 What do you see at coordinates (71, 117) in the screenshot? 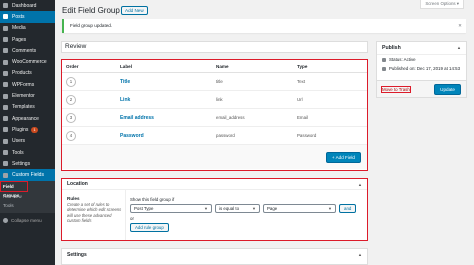
I see `field-order-handle: 3` at bounding box center [71, 117].